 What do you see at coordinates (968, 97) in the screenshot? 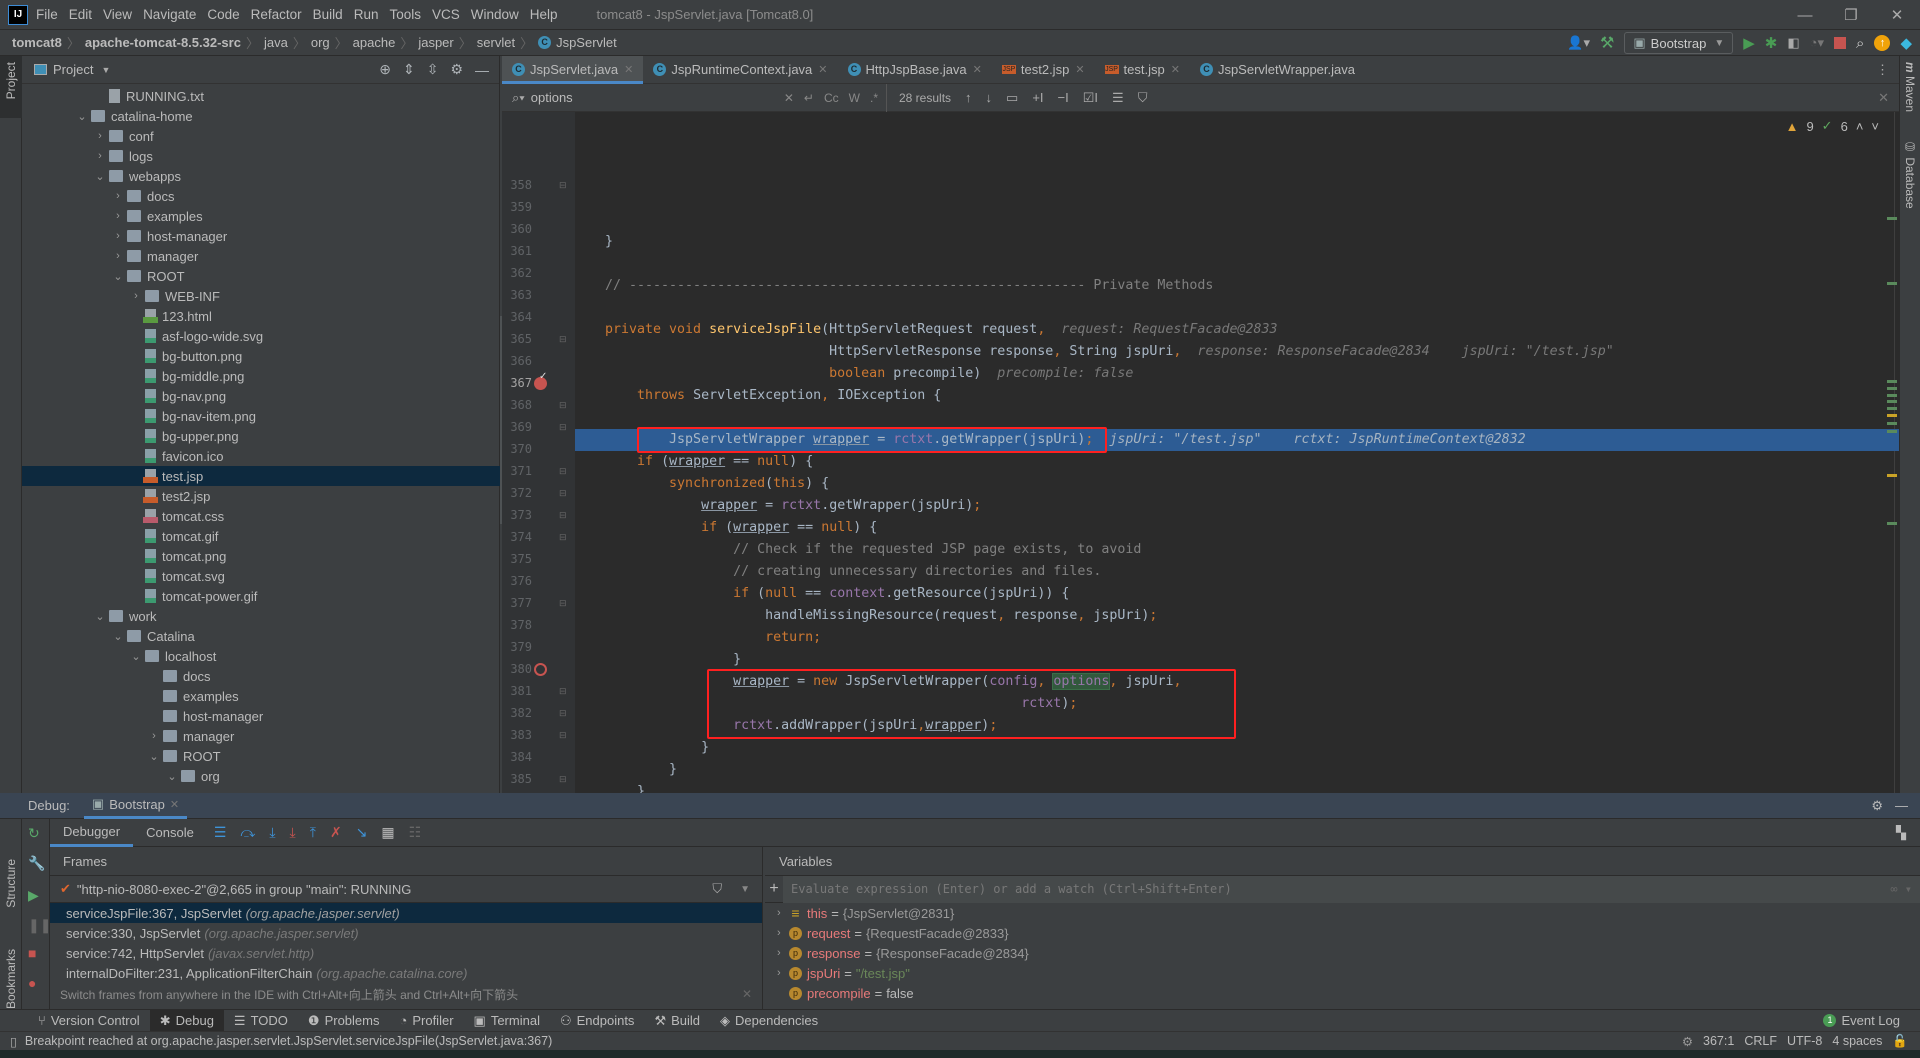
I see `previous-occurrence-icon: ↑` at bounding box center [968, 97].